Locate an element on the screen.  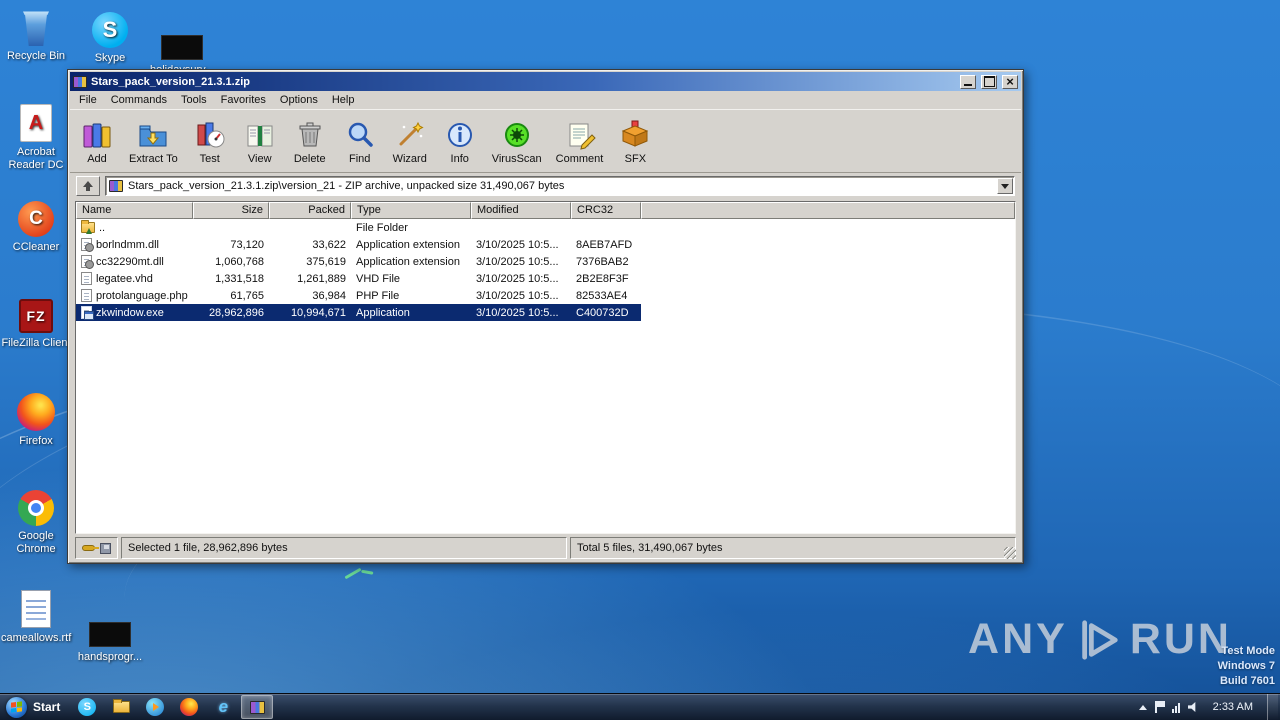
taskbar-app-firefox is located at coordinates (189, 707).